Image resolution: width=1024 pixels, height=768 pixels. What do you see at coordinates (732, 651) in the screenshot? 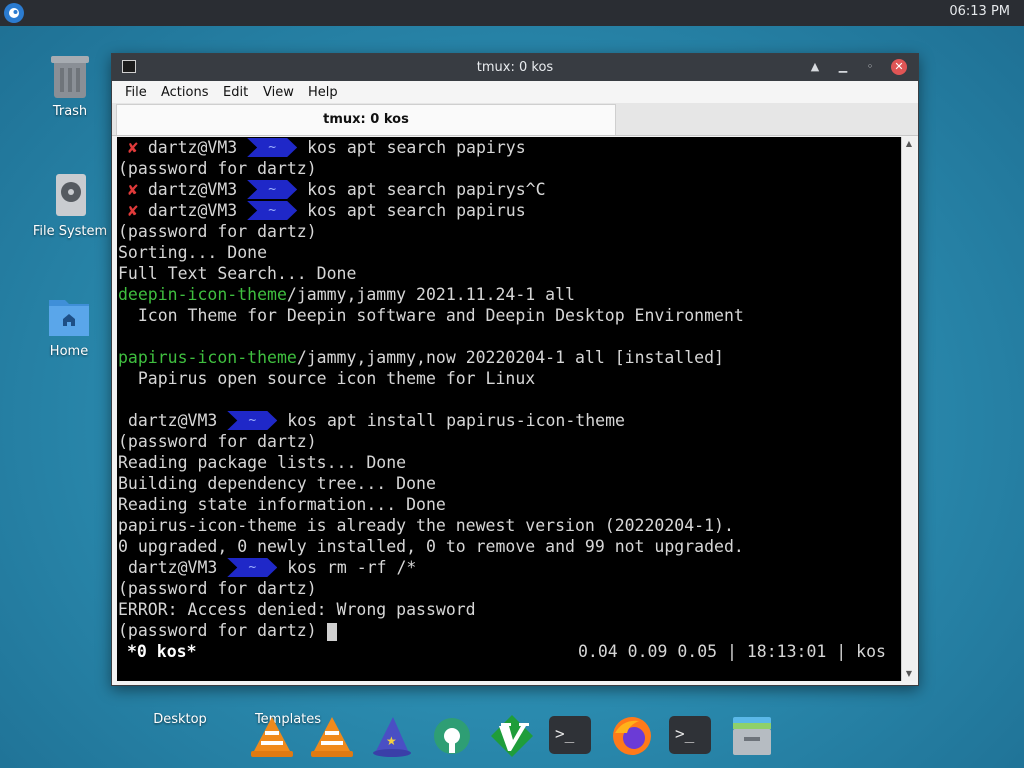
I see `tmux-status-right: 0.04 0.09 0.05 | 18:13:01 | kos` at bounding box center [732, 651].